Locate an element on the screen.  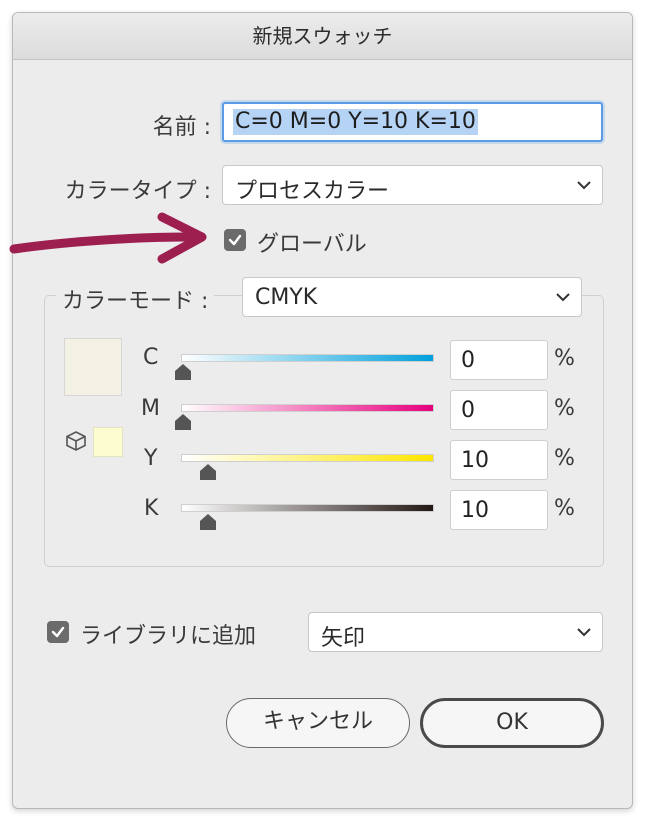
channel-c-thumb is located at coordinates (183, 372).